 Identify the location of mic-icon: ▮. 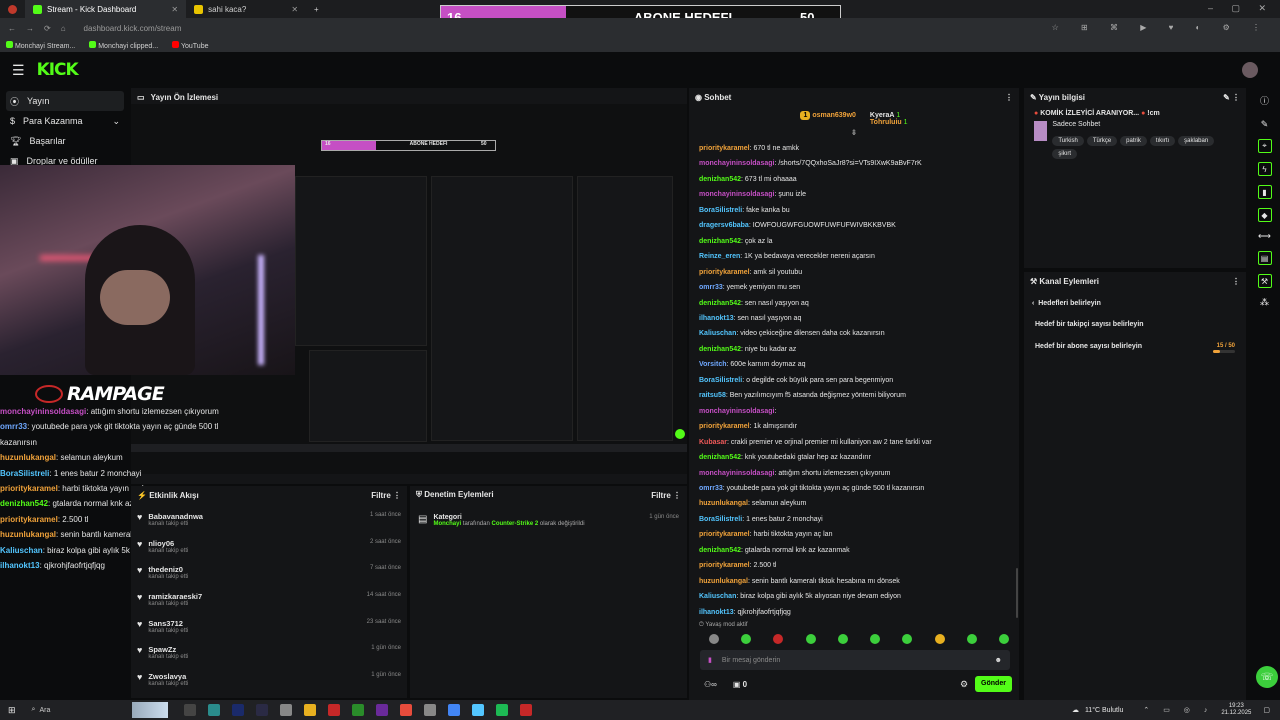
(710, 660).